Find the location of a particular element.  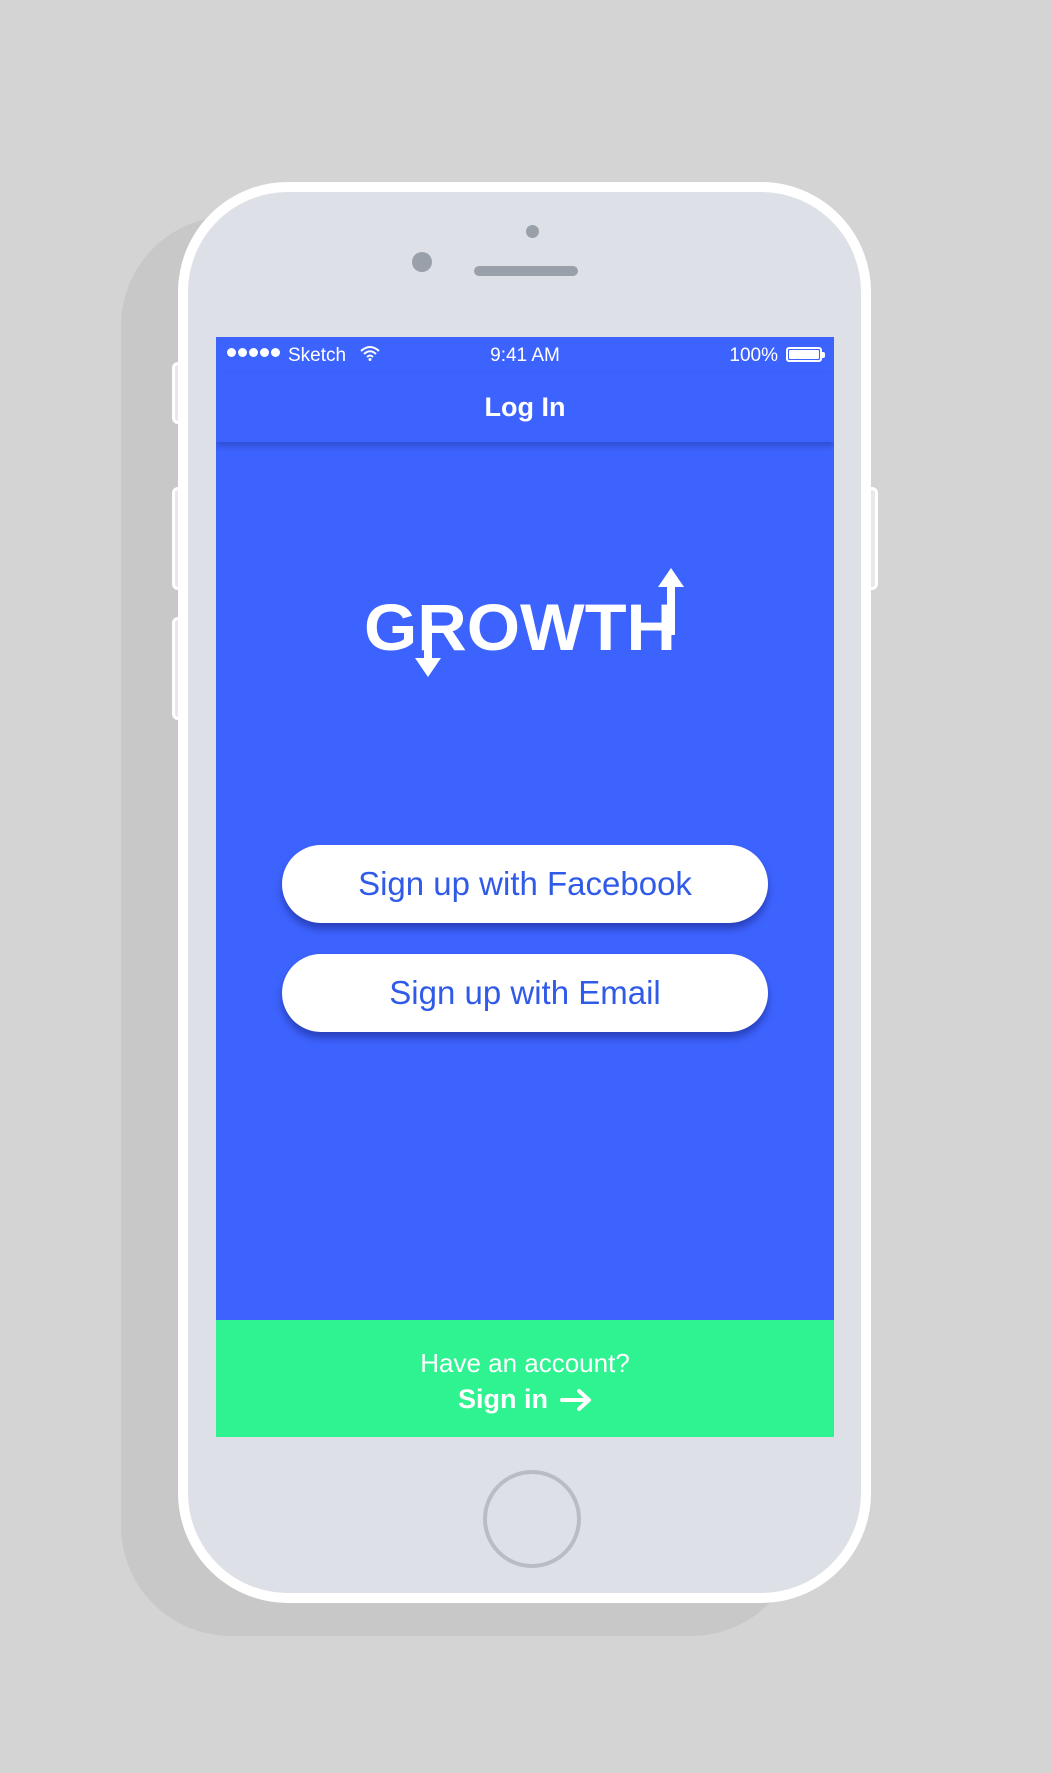

page-title: Log In is located at coordinates (525, 407).